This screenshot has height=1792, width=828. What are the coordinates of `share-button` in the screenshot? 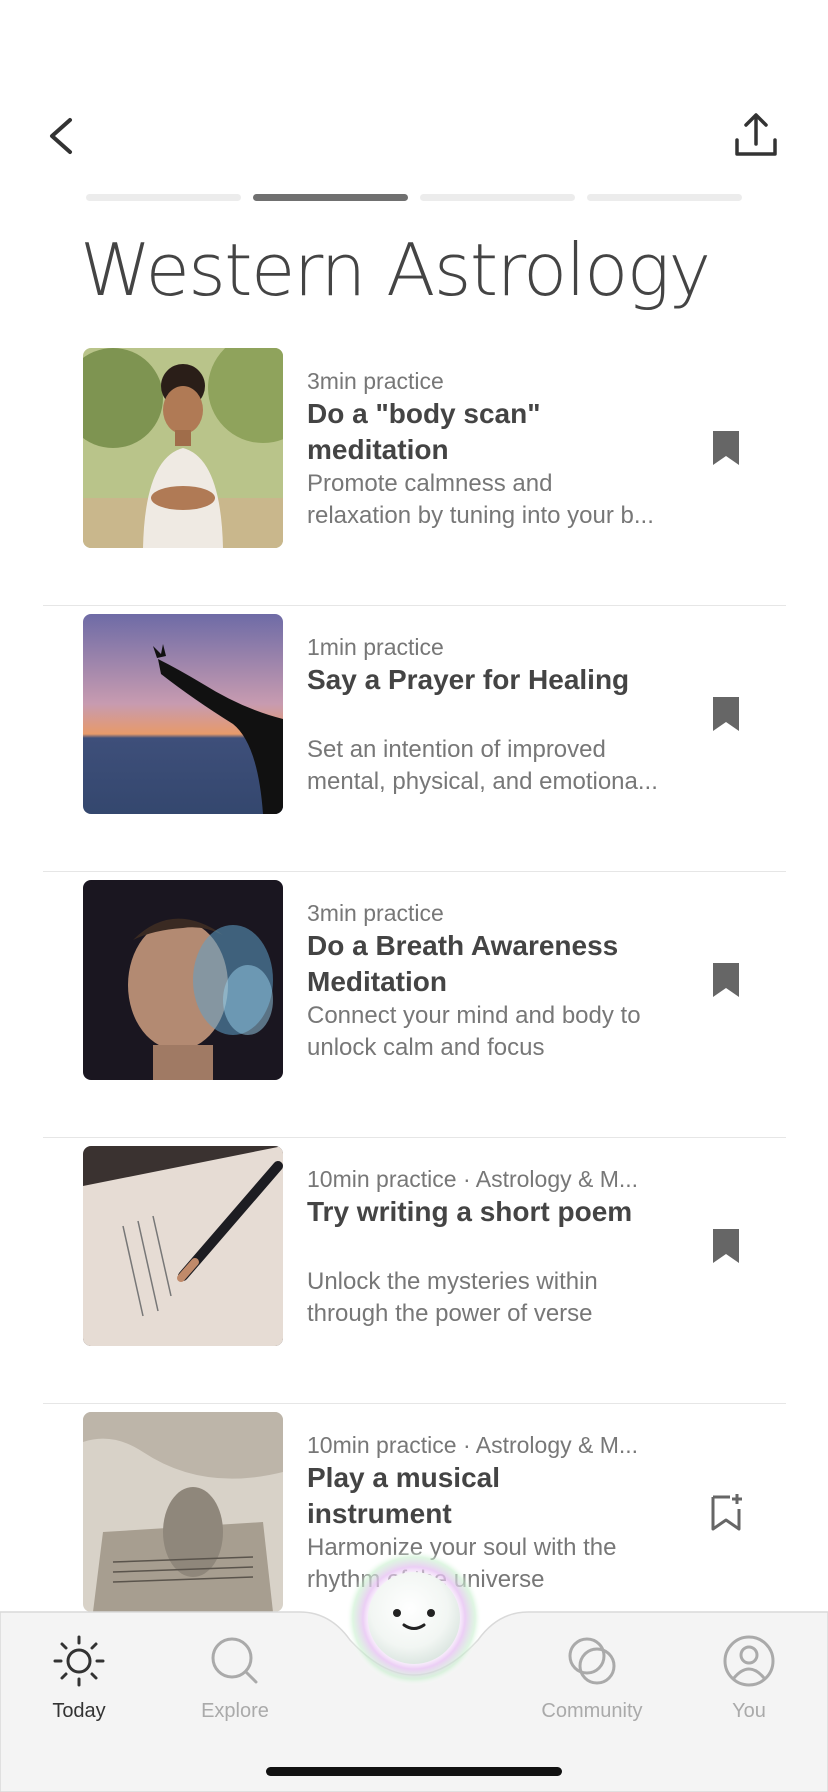 It's located at (756, 136).